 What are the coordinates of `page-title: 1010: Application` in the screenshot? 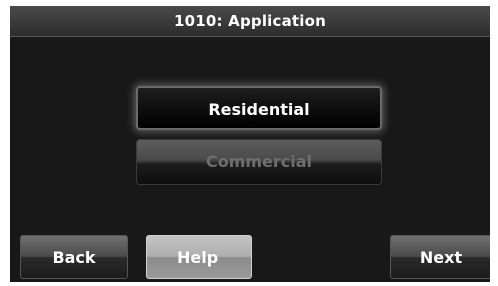 It's located at (250, 21).